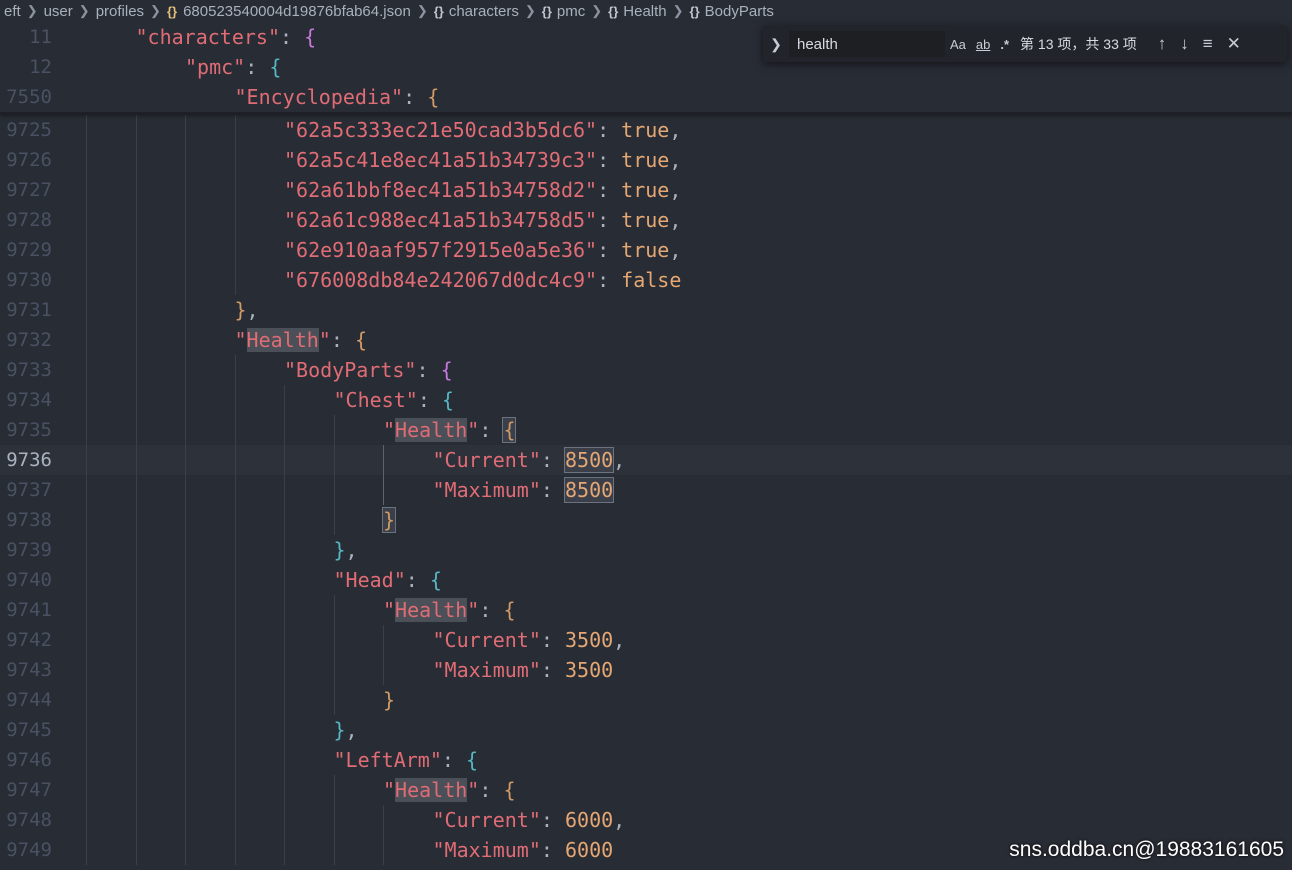 The width and height of the screenshot is (1292, 870). Describe the element at coordinates (1162, 44) in the screenshot. I see `previous-match-arrow-up-icon: ↑` at that location.